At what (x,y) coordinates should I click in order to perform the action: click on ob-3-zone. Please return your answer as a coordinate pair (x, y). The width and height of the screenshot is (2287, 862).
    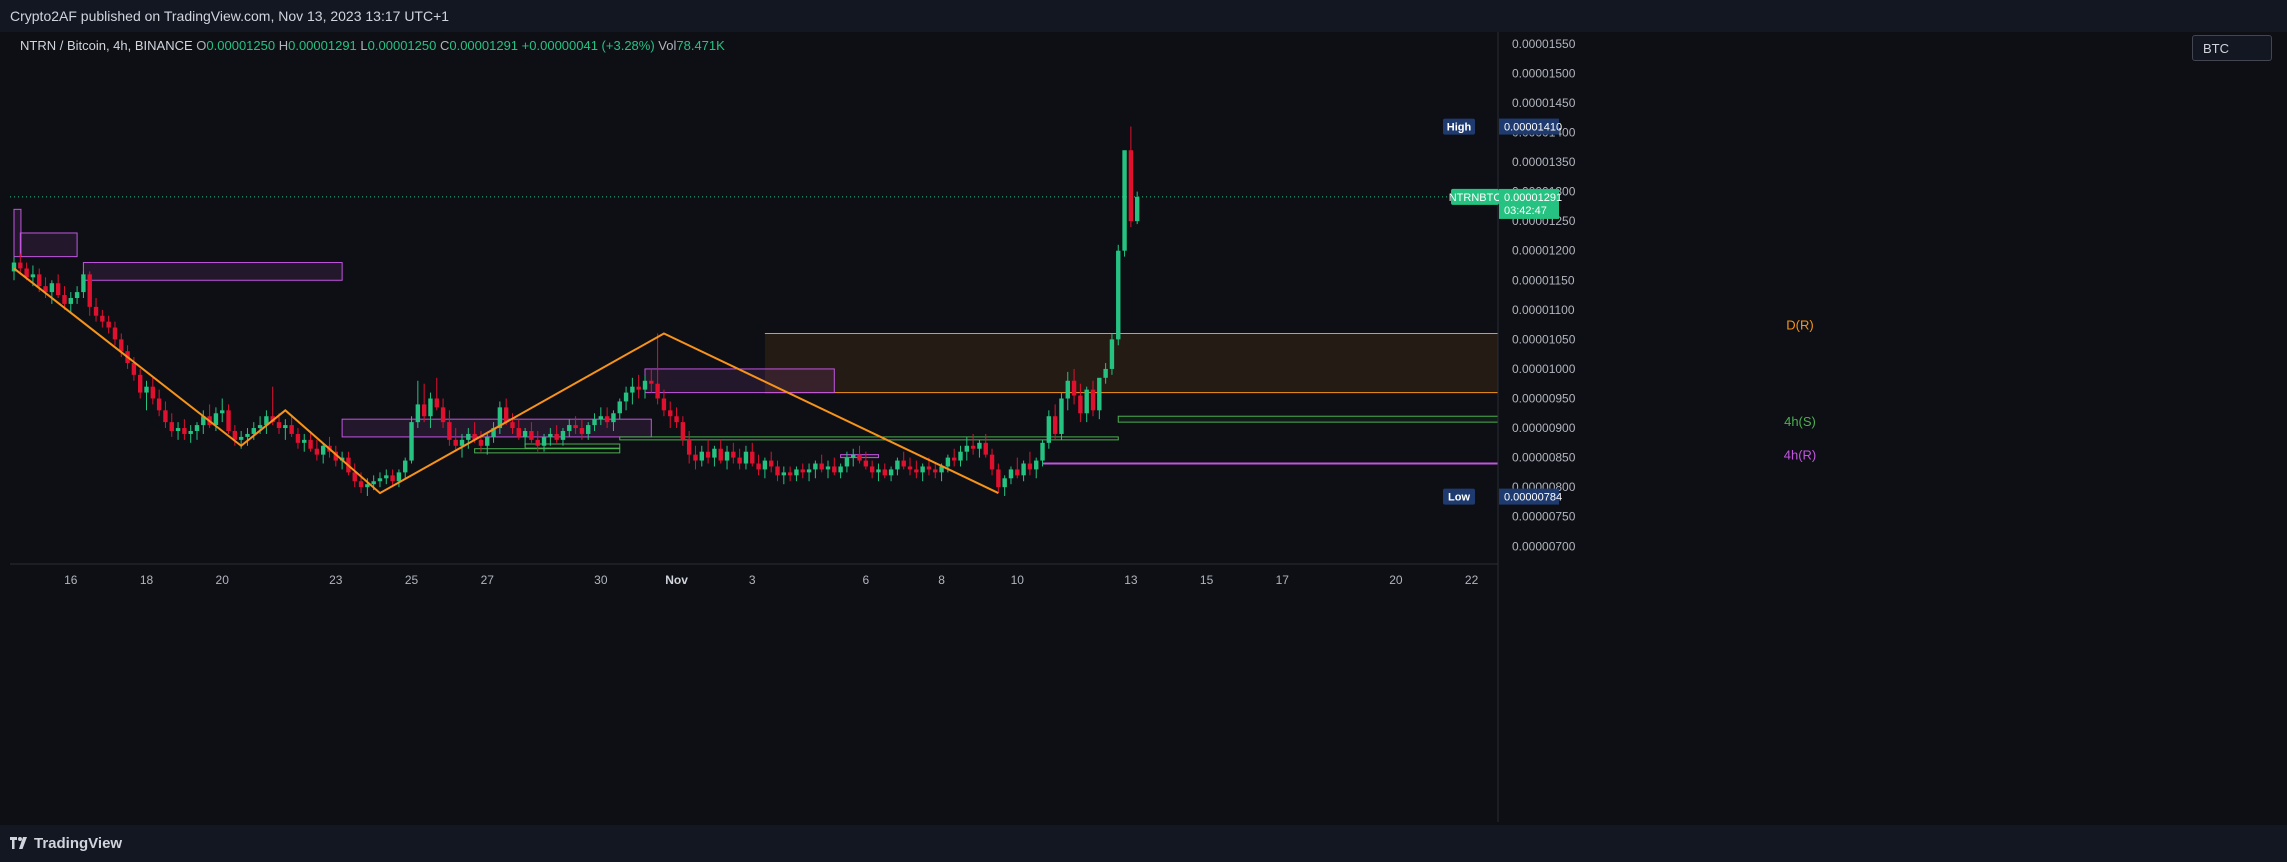
    Looking at the image, I should click on (212, 271).